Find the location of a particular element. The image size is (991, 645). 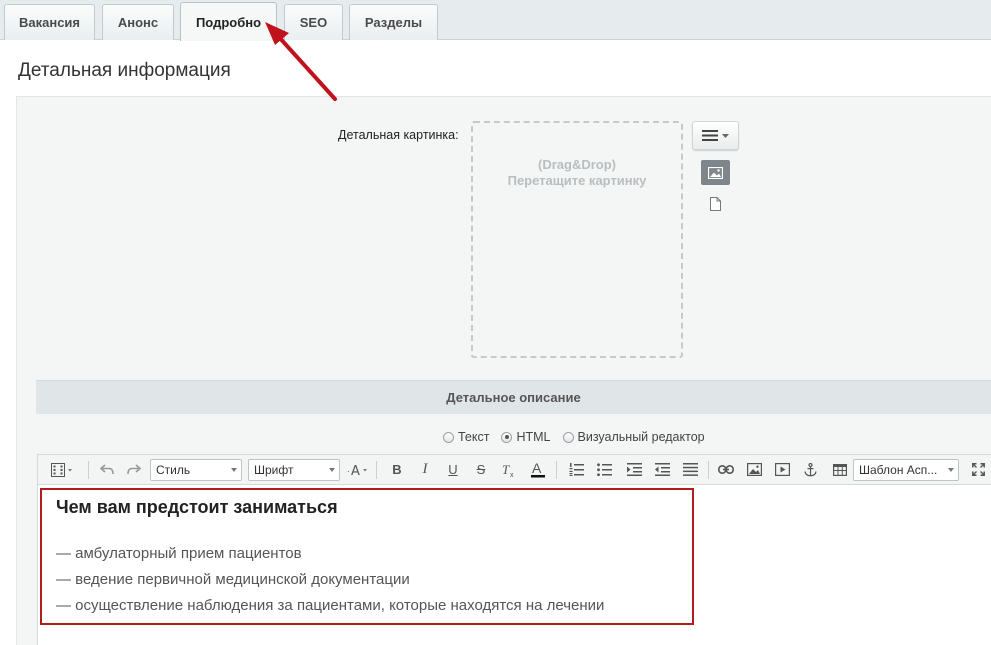

mode-text-radio: Текст is located at coordinates (466, 437).